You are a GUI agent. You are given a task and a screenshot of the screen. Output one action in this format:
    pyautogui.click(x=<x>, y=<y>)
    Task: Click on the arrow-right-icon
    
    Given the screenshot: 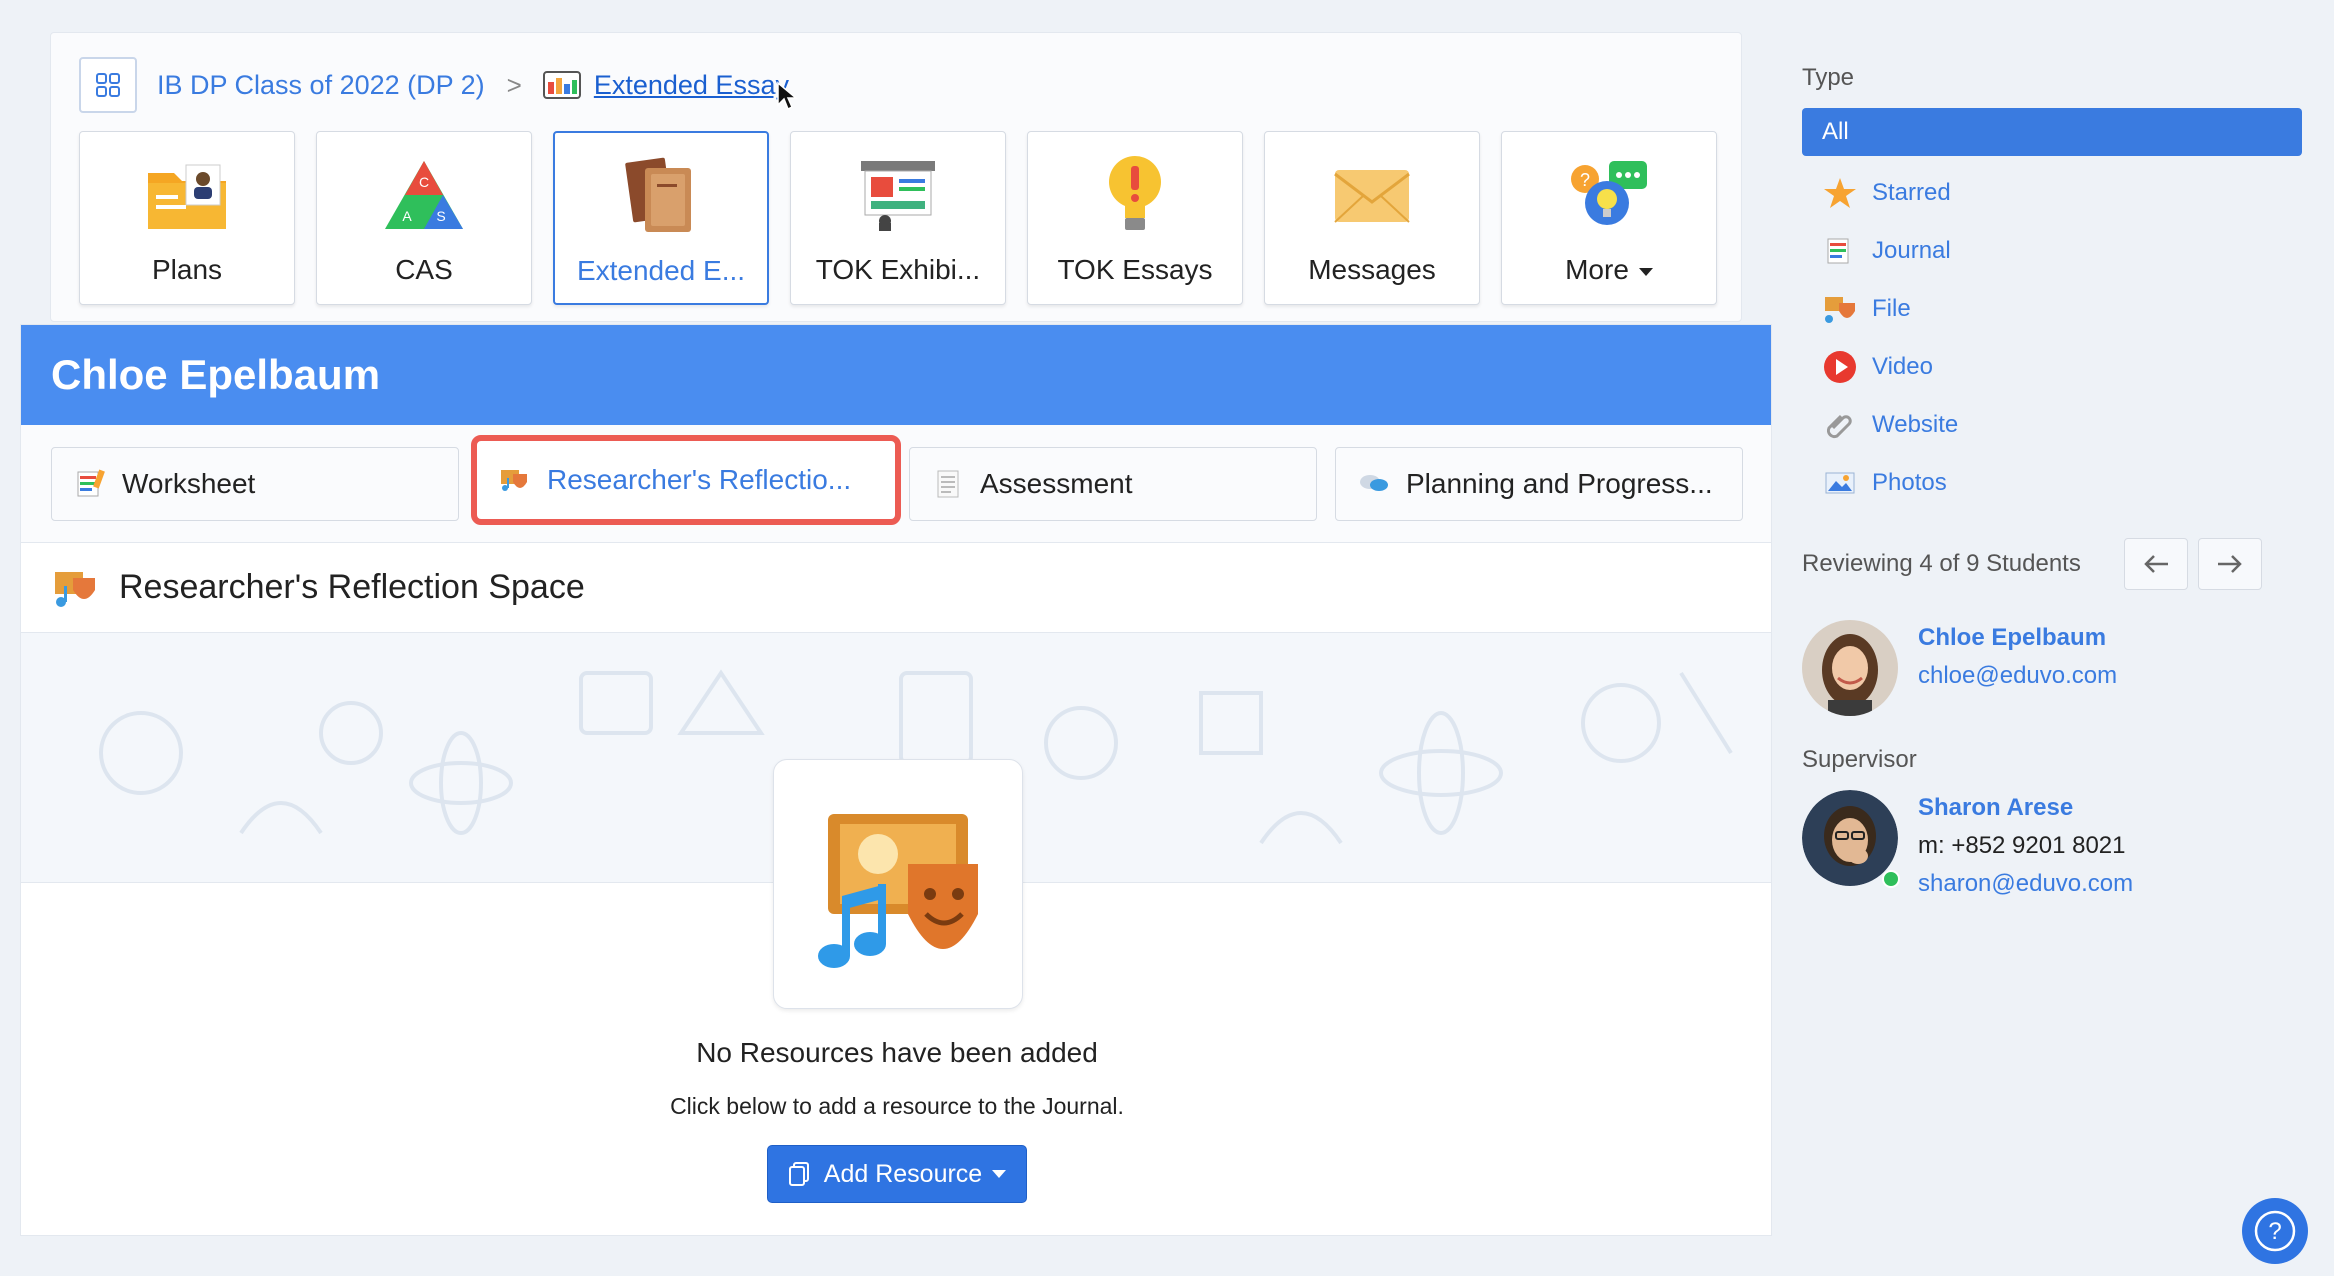 What is the action you would take?
    pyautogui.click(x=2230, y=564)
    